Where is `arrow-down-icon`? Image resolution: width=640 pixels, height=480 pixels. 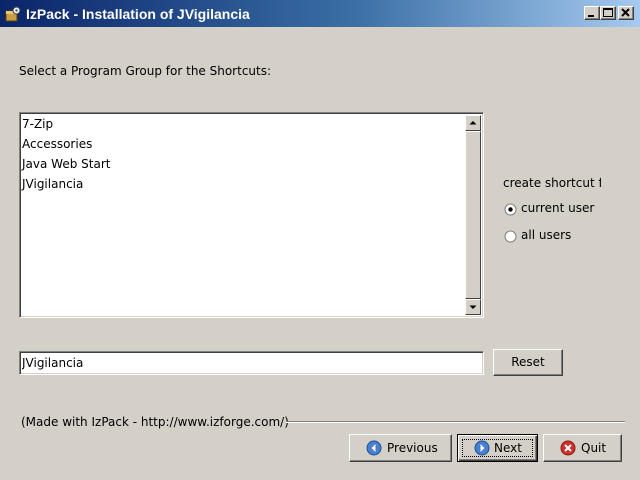 arrow-down-icon is located at coordinates (473, 307).